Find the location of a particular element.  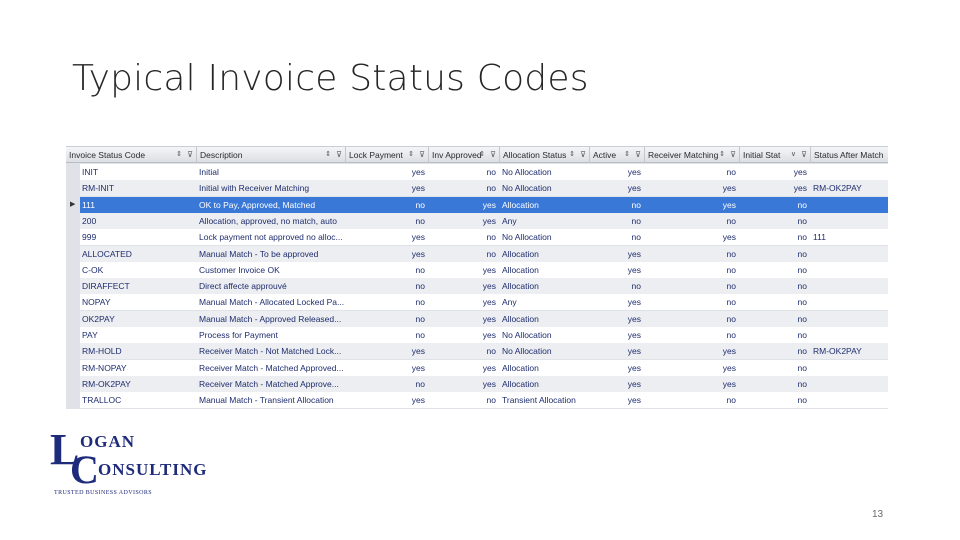

column-header-receiver-matching: Receiver Matching ⇕ ⊽ is located at coordinates (692, 155).